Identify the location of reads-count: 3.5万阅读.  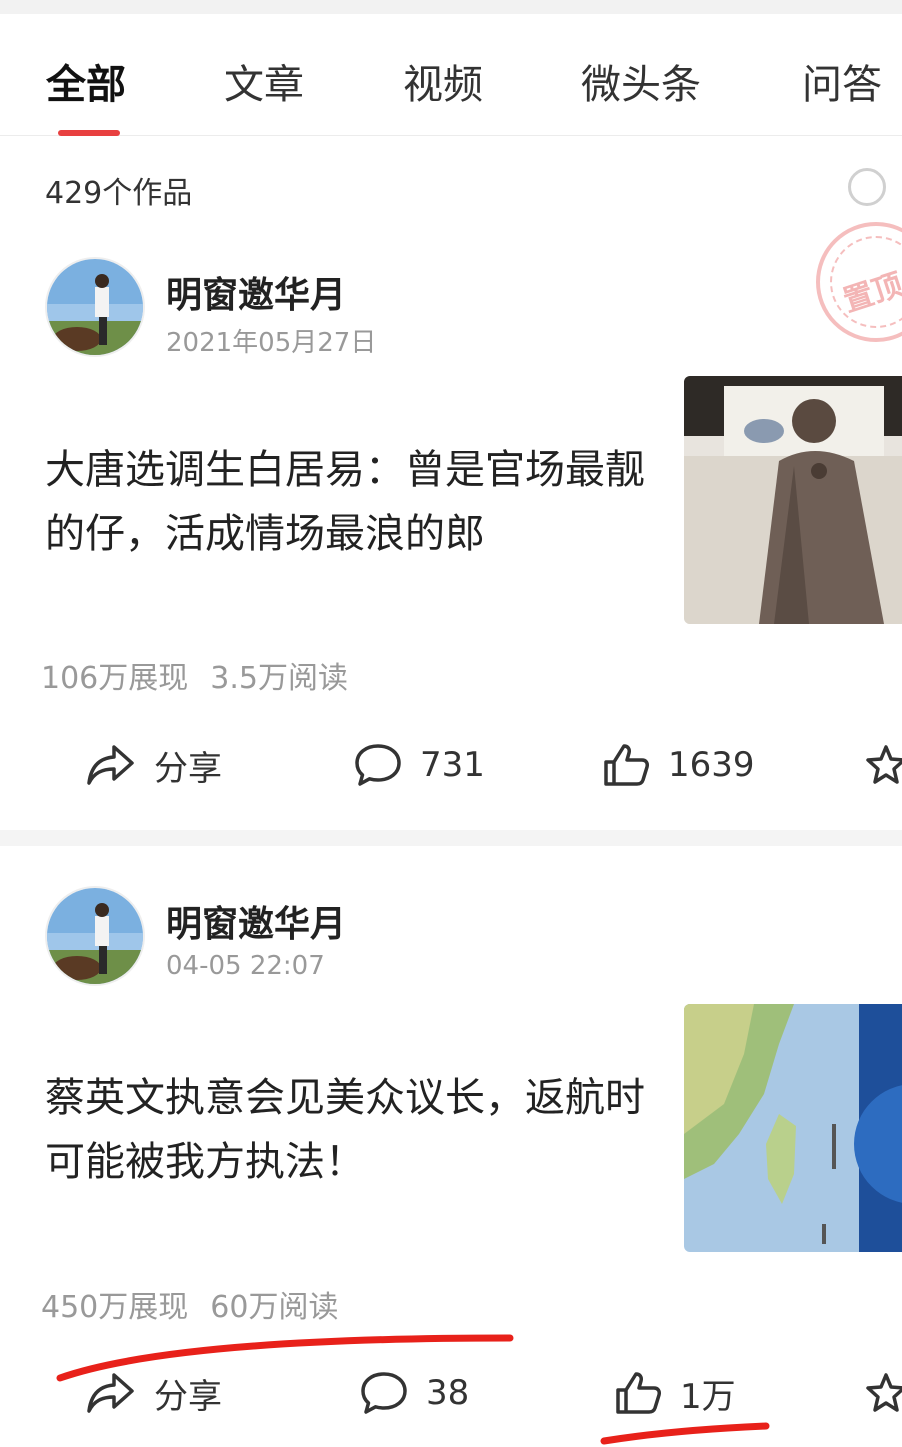
(279, 678).